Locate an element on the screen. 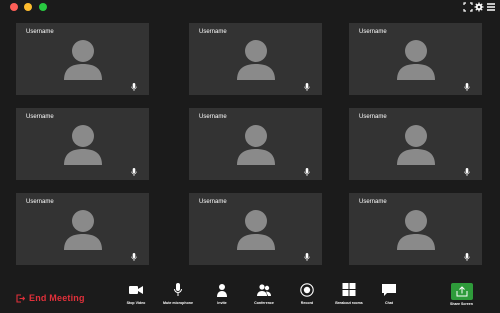  stop-video-label: Stop Video is located at coordinates (136, 303).